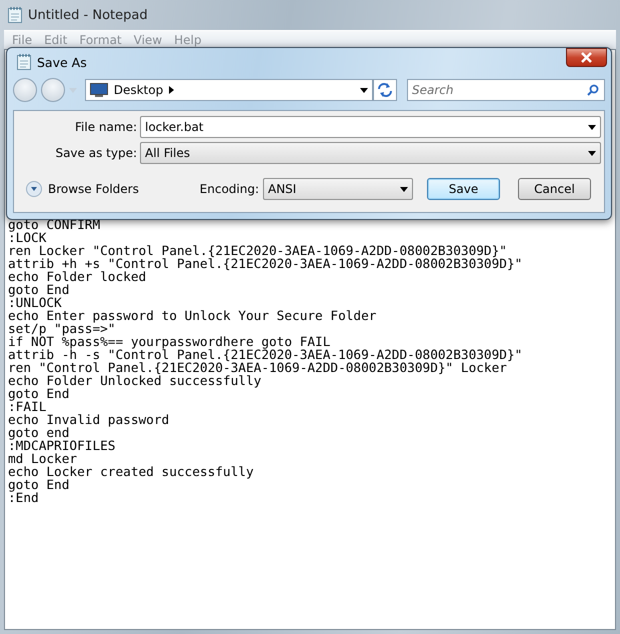 This screenshot has width=620, height=634. Describe the element at coordinates (370, 127) in the screenshot. I see `file-name-field: locker.bat` at that location.